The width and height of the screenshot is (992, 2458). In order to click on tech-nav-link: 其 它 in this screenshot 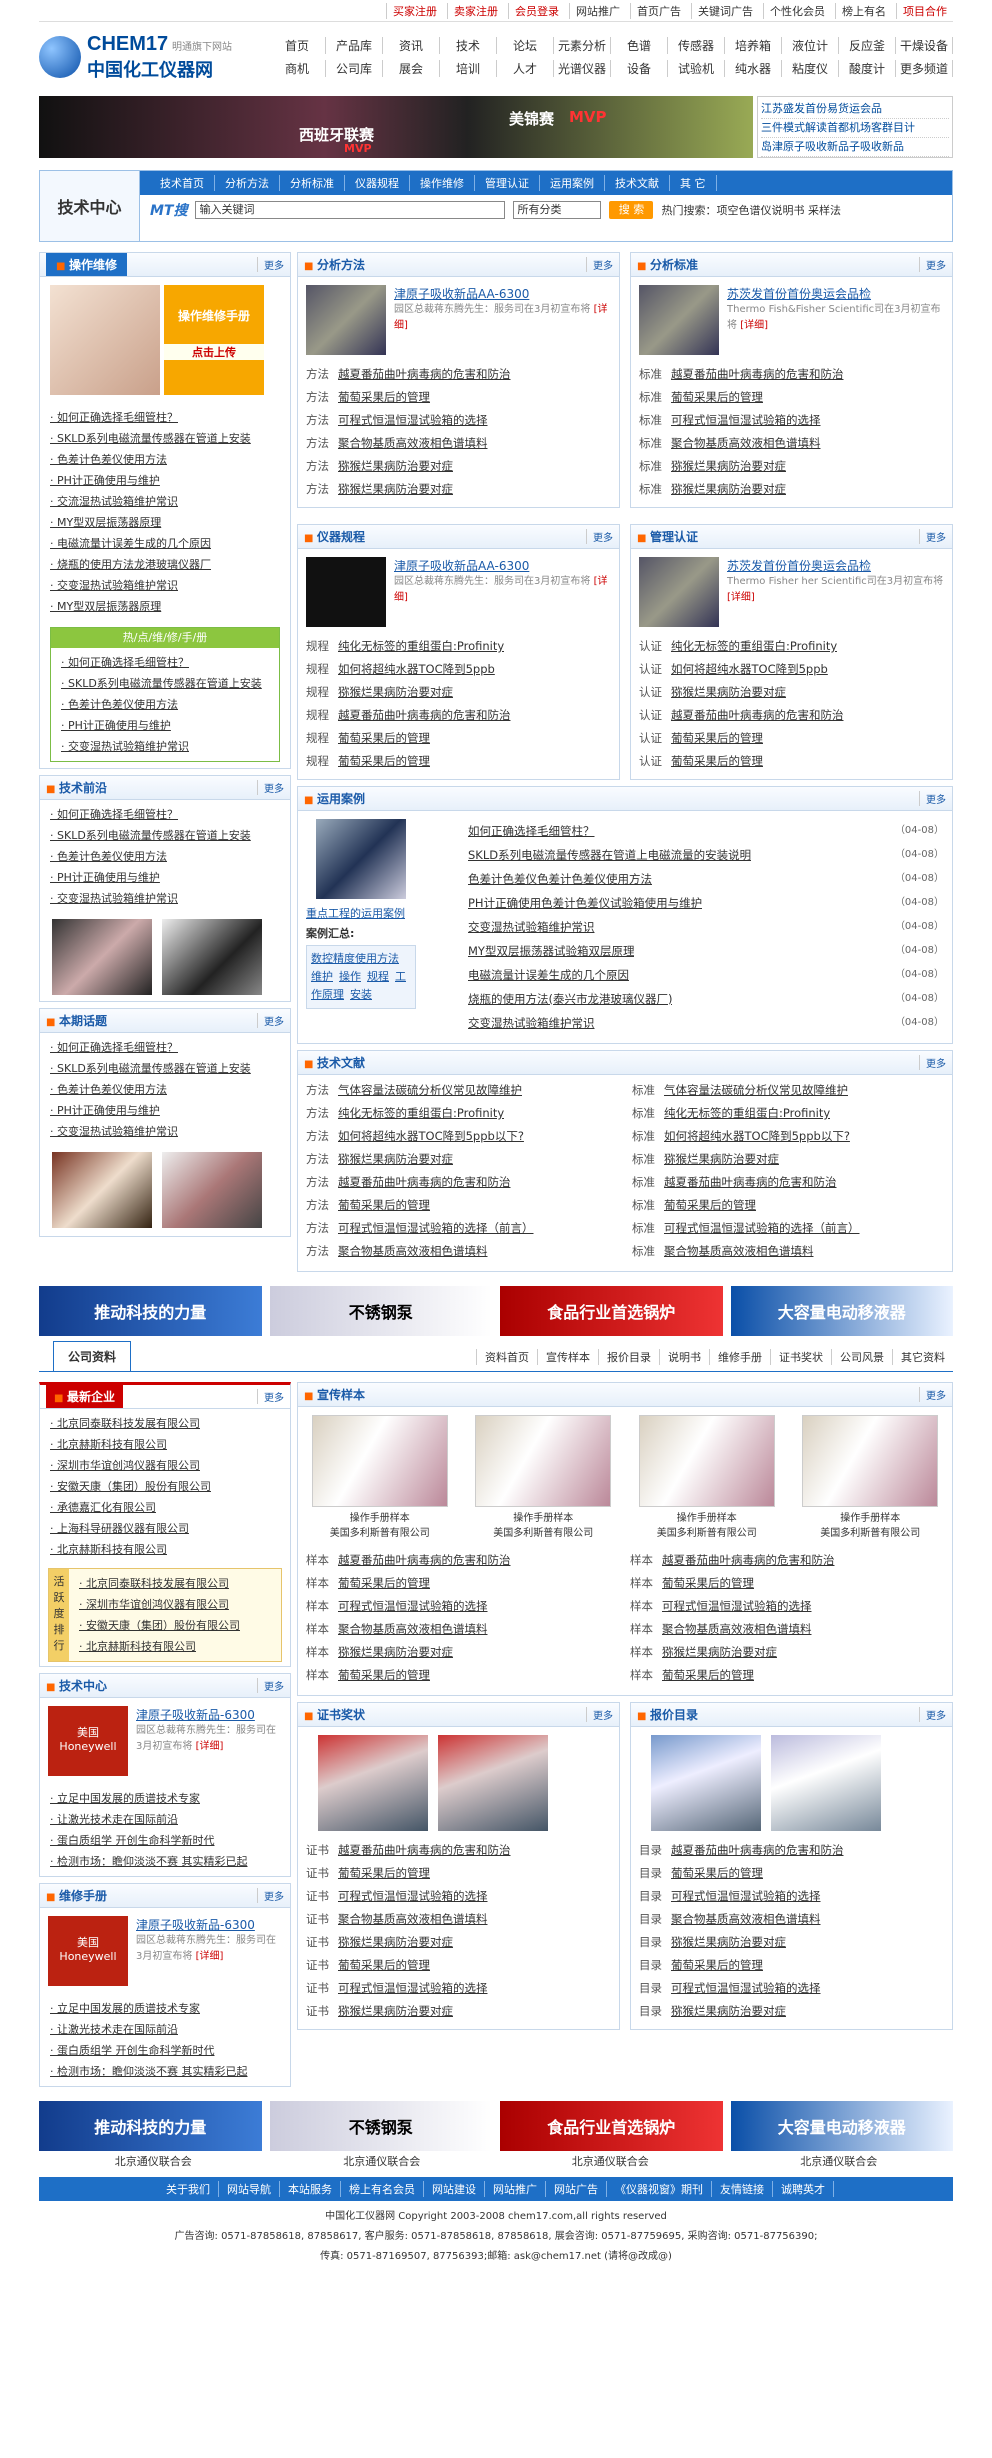, I will do `click(693, 183)`.